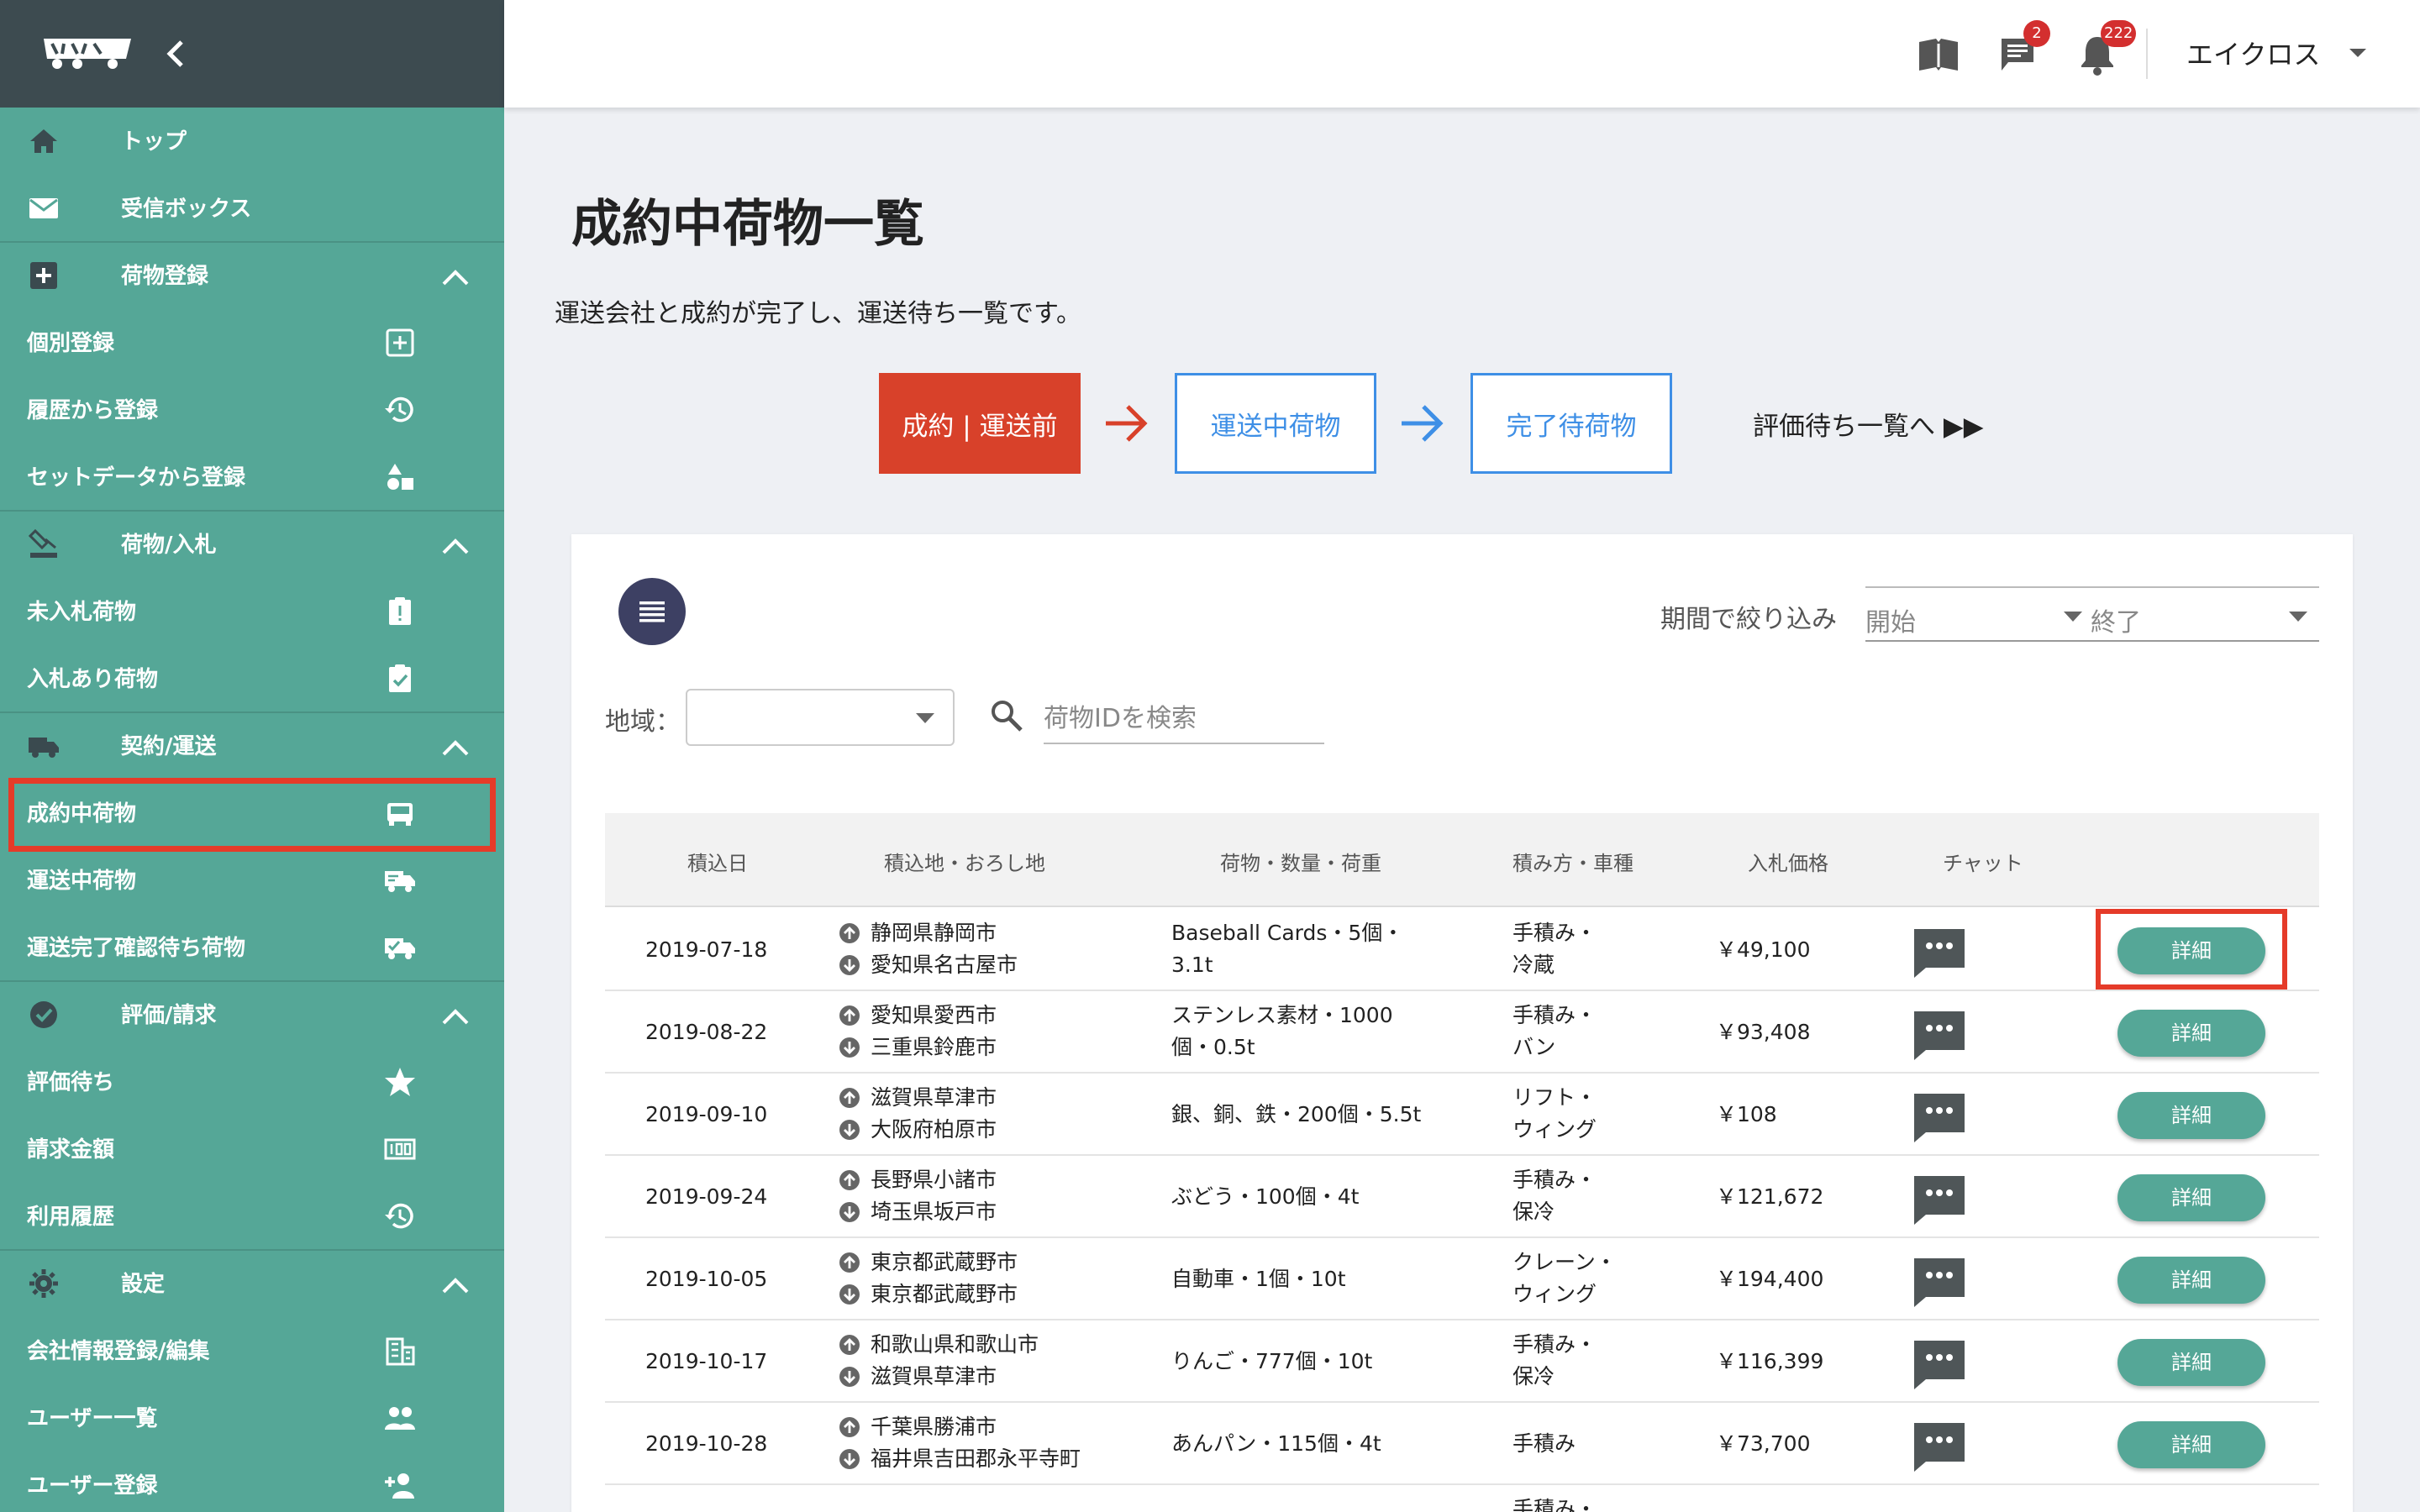  Describe the element at coordinates (252, 1283) in the screenshot. I see `sidebar-section-header: 設定` at that location.